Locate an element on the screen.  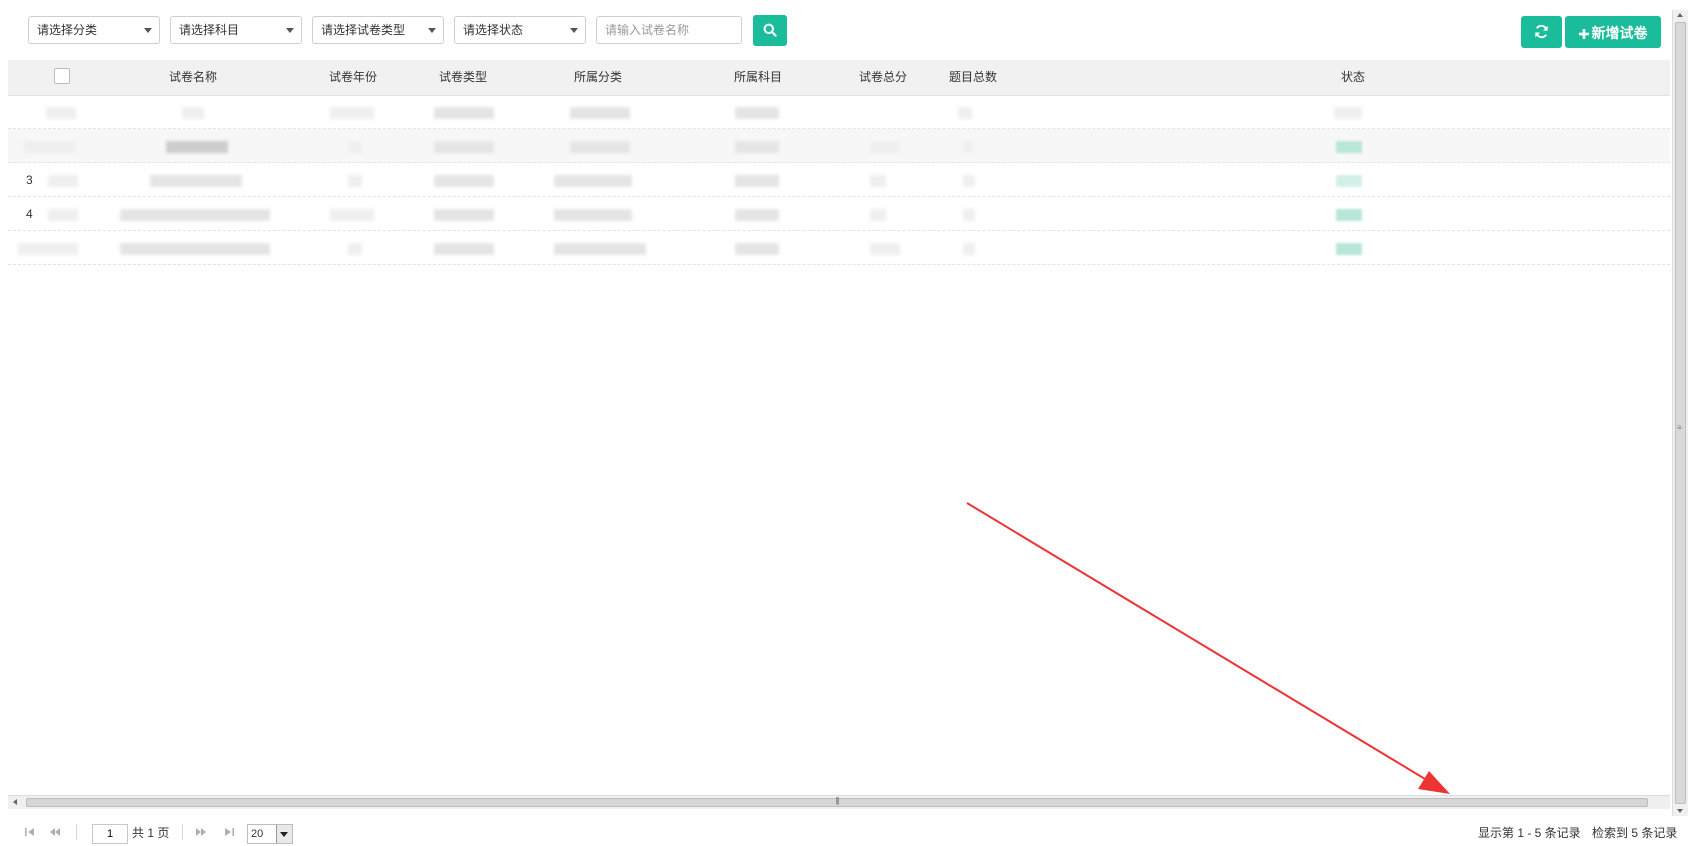
horizontal-scrollbar: ||| is located at coordinates (839, 802).